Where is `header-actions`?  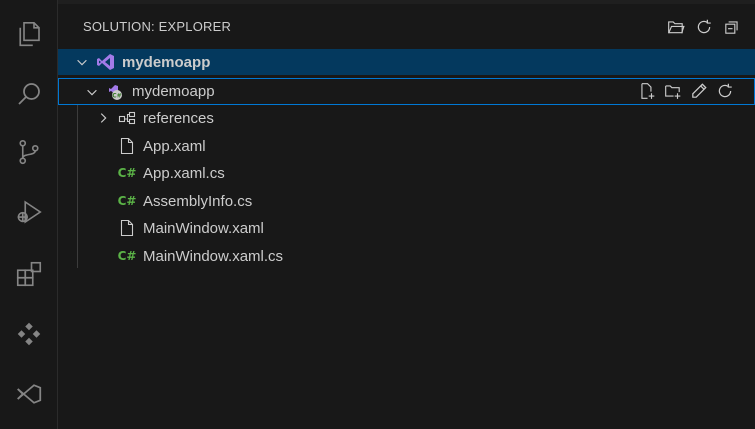
header-actions is located at coordinates (704, 27).